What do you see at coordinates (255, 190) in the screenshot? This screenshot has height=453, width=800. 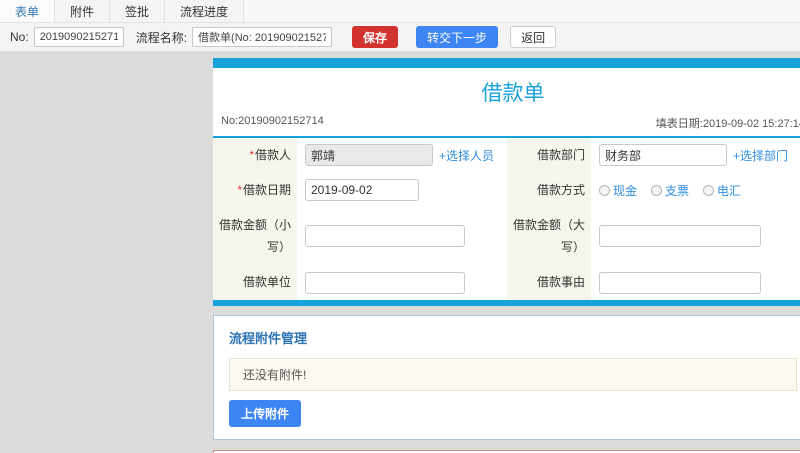 I see `loan-date-label: * 借款日期` at bounding box center [255, 190].